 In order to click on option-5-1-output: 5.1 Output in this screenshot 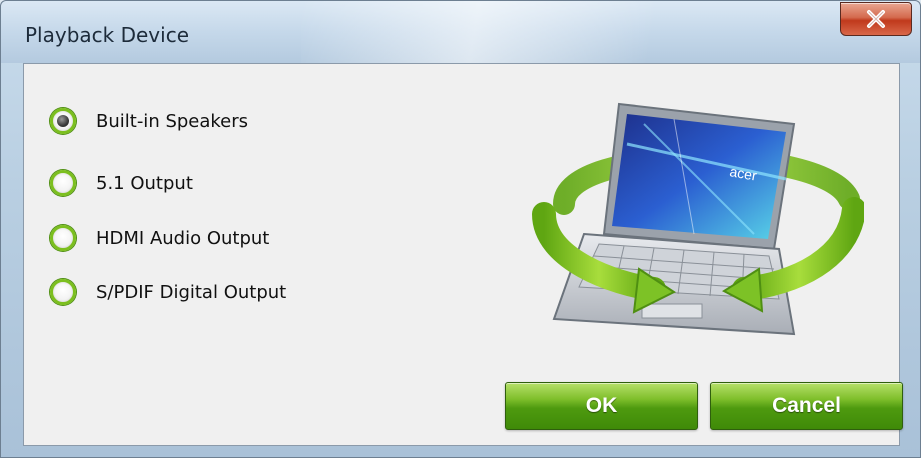, I will do `click(121, 183)`.